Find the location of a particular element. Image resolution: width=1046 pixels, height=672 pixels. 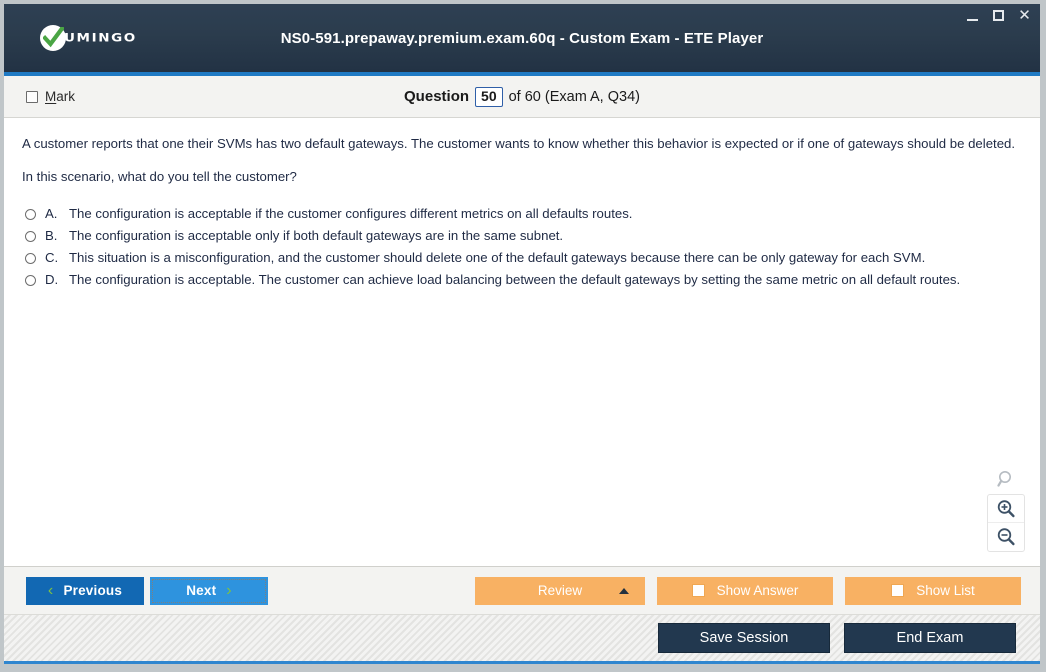

next-label: Next is located at coordinates (201, 590).